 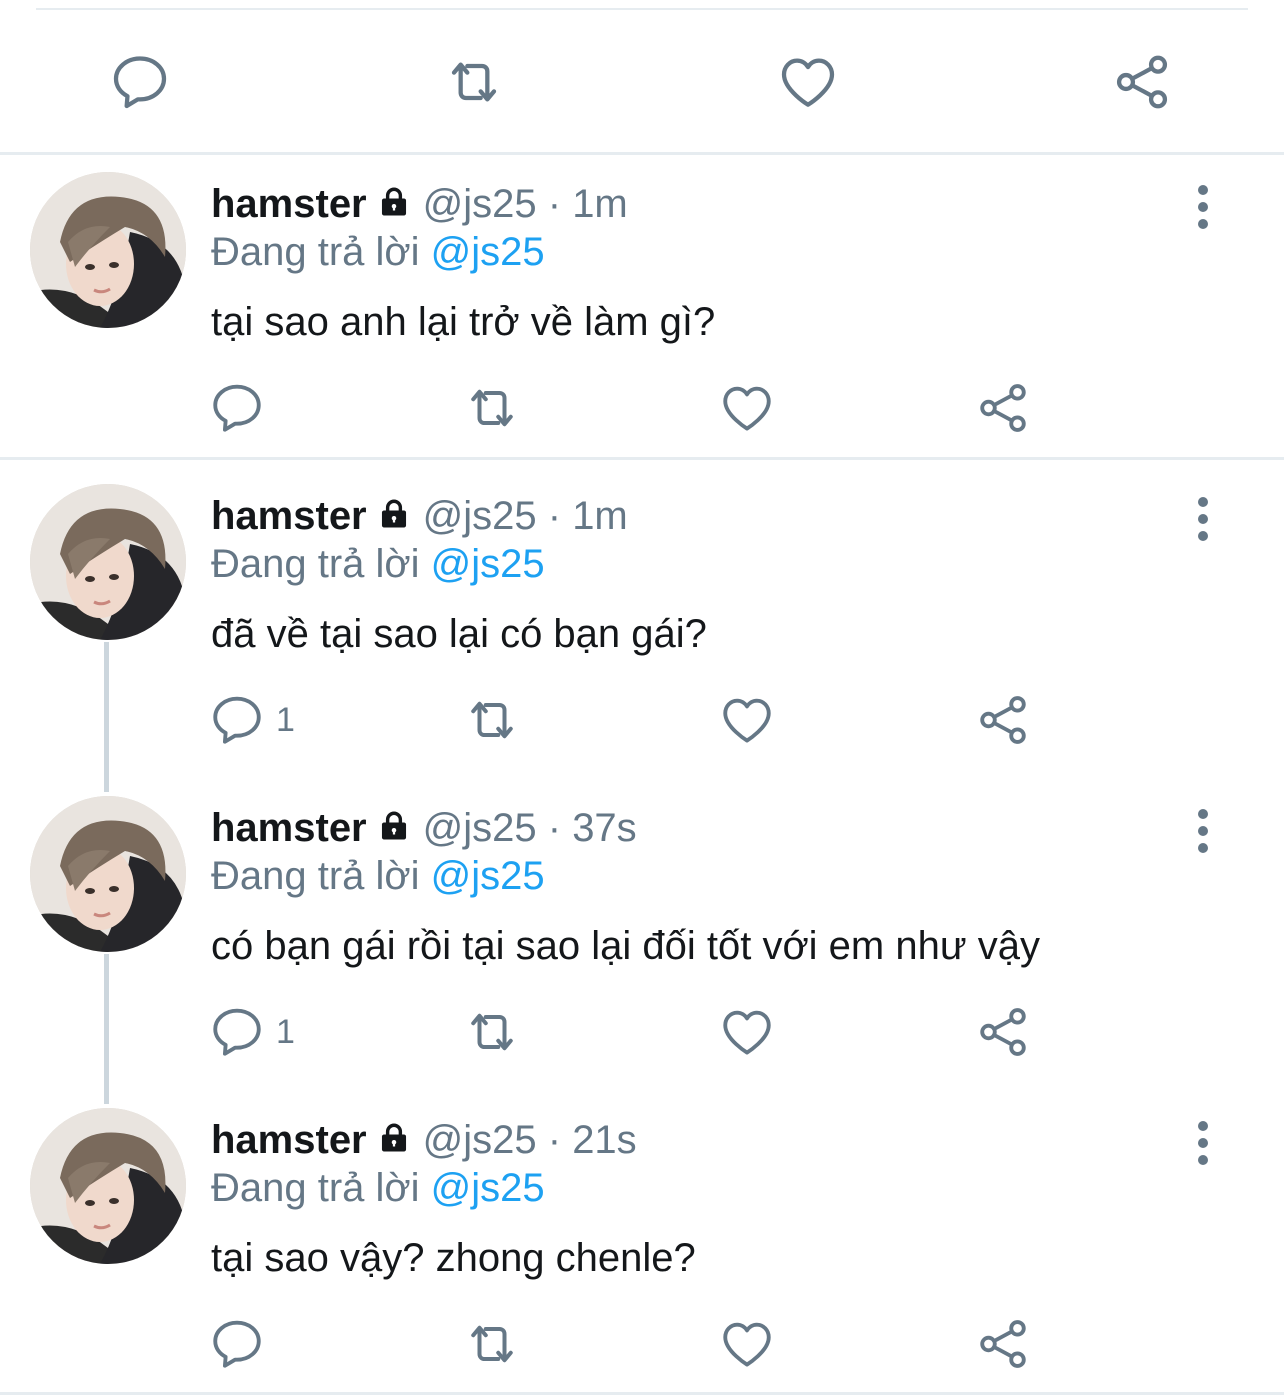 I want to click on tweet-text: tại sao anh lại trở về làm gì?, so click(x=463, y=322).